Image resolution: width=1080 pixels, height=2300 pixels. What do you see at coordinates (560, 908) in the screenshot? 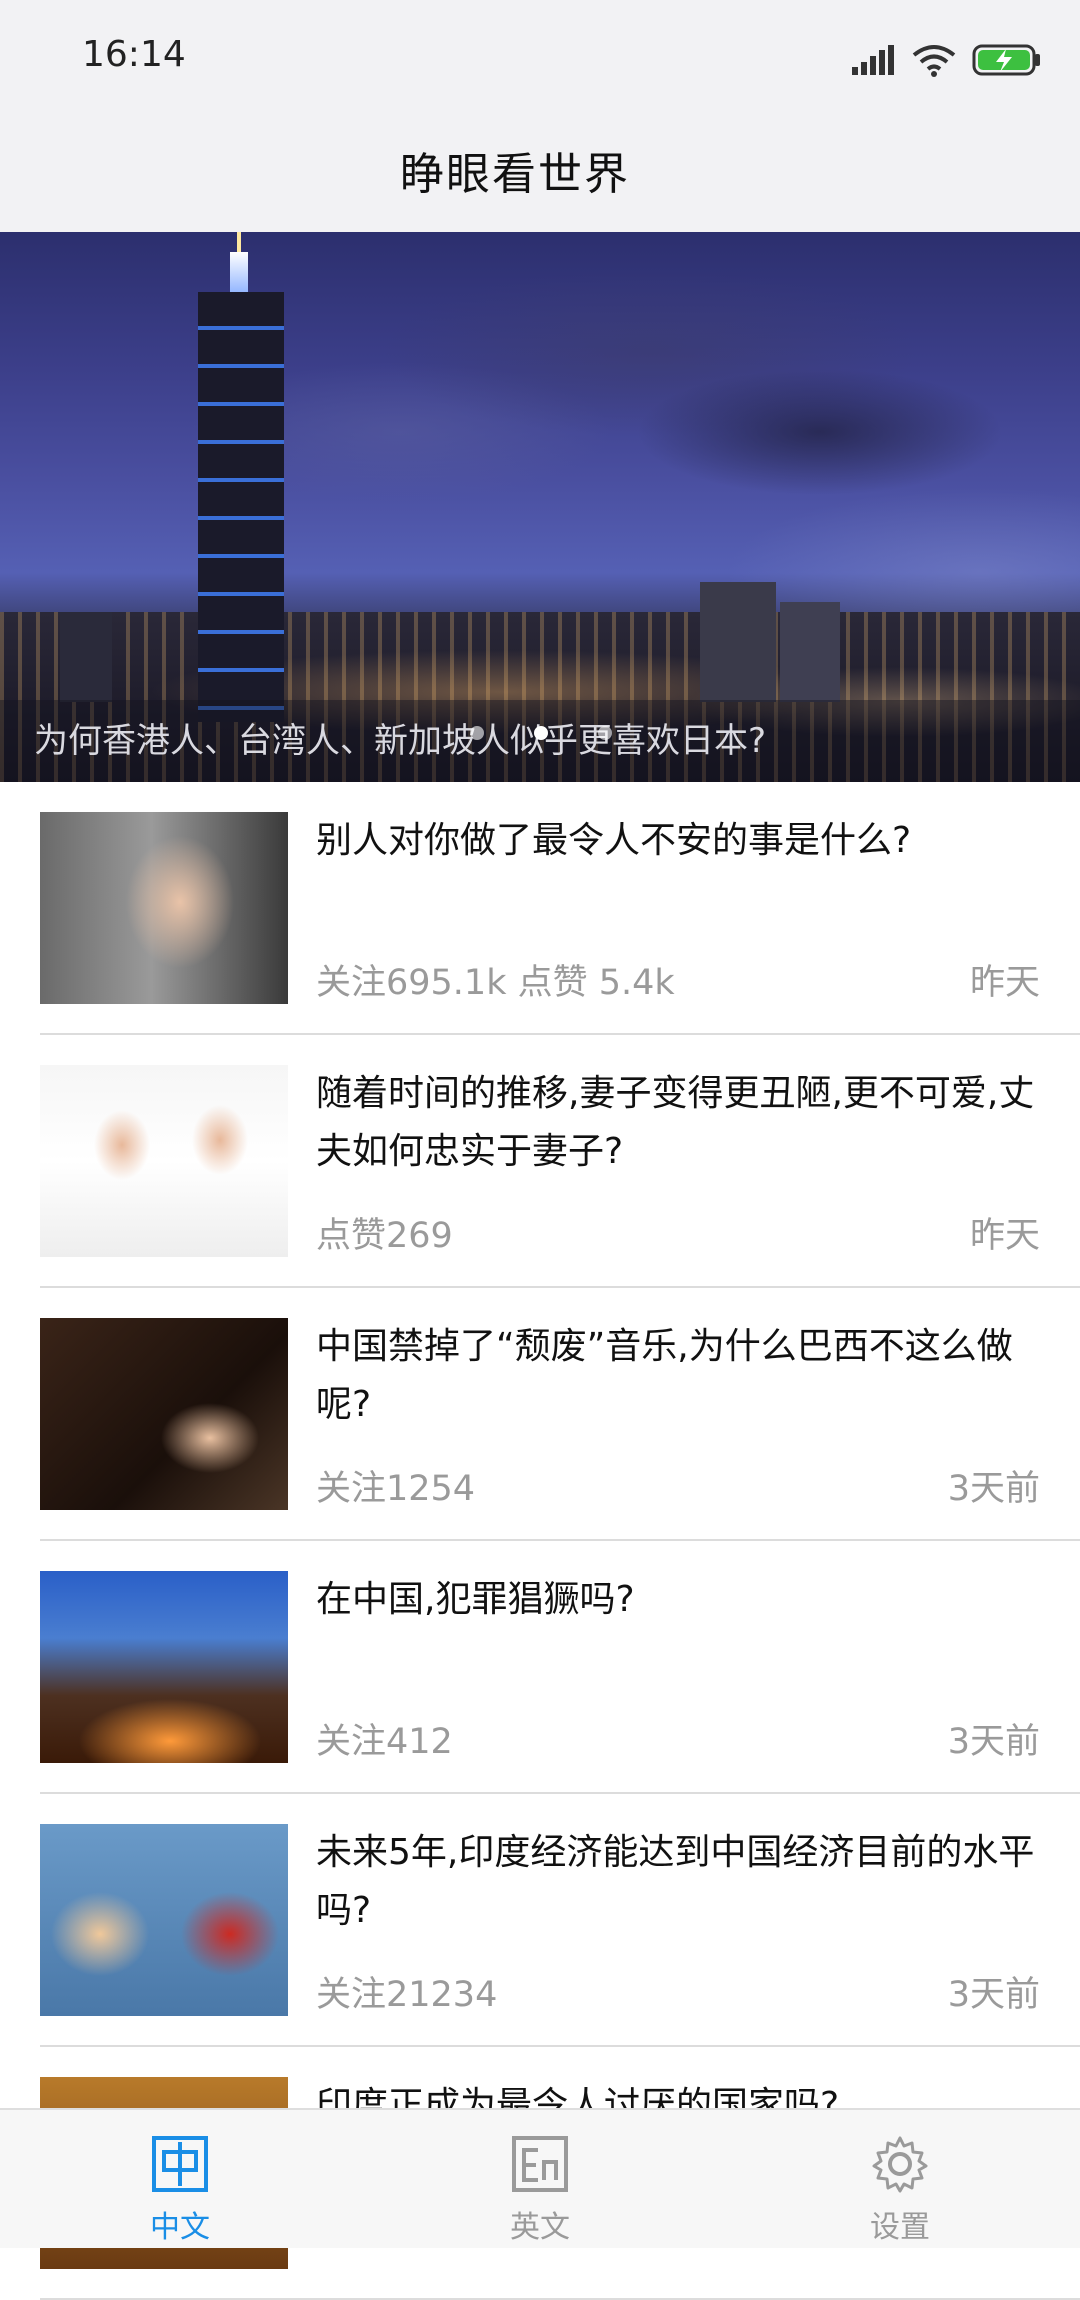
I see `news-item: 别人对你做了最令人不安的事是什么? 关注695.1k 点赞 5.4k 昨天` at bounding box center [560, 908].